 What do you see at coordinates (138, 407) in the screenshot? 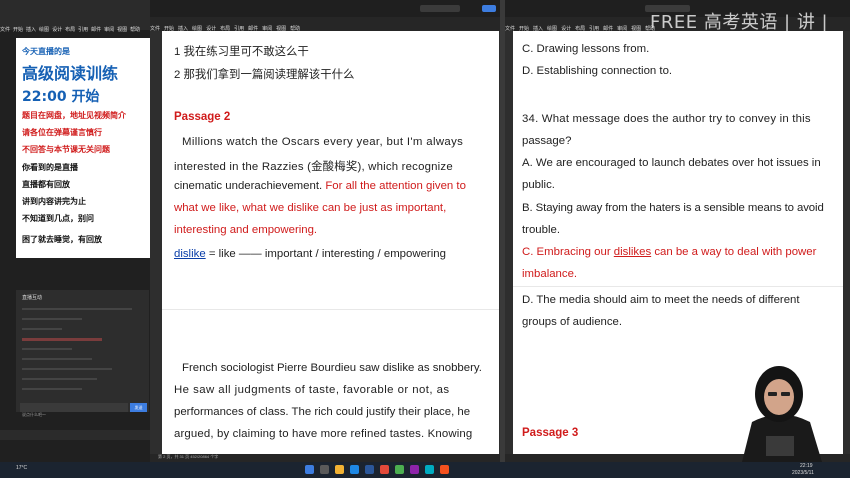
I see `chat-send-button: 发送` at bounding box center [138, 407].